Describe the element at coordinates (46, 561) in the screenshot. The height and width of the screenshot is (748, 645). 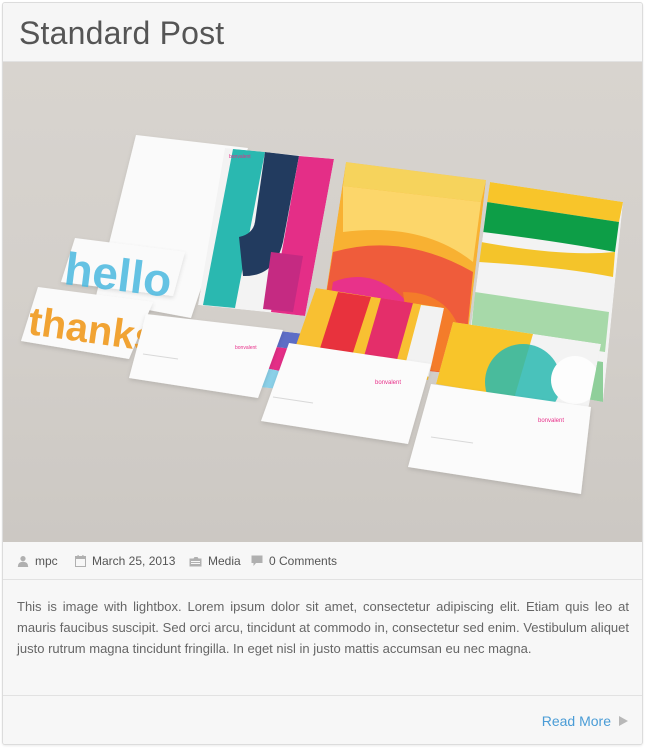
I see `meta-author-name: mpc` at that location.